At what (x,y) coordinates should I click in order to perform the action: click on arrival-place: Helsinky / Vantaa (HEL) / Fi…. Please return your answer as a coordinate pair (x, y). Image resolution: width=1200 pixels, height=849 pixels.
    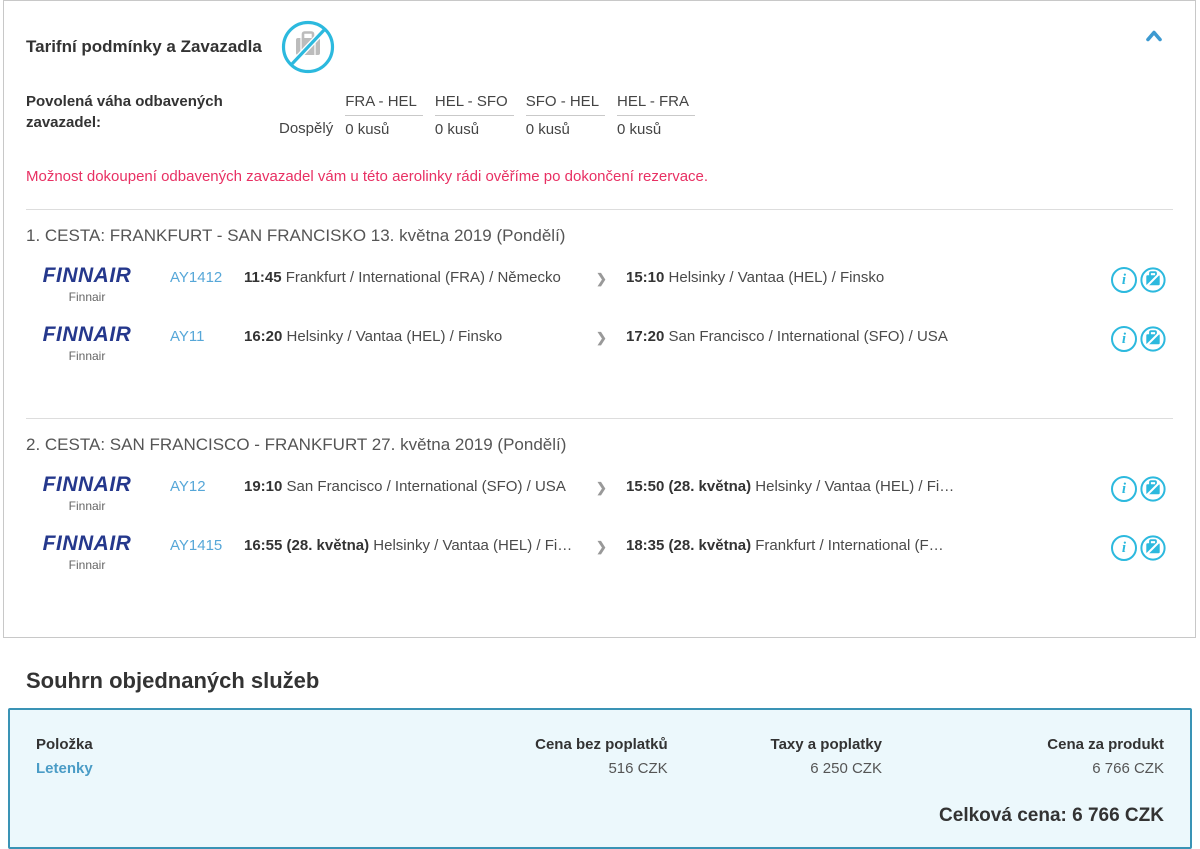
    Looking at the image, I should click on (855, 486).